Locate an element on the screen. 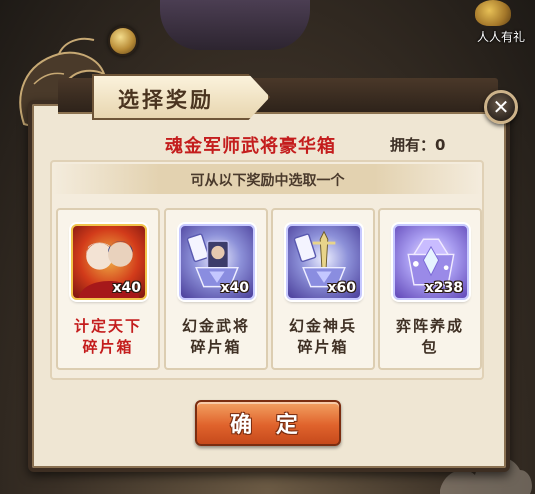  close-button: ✕ is located at coordinates (501, 107).